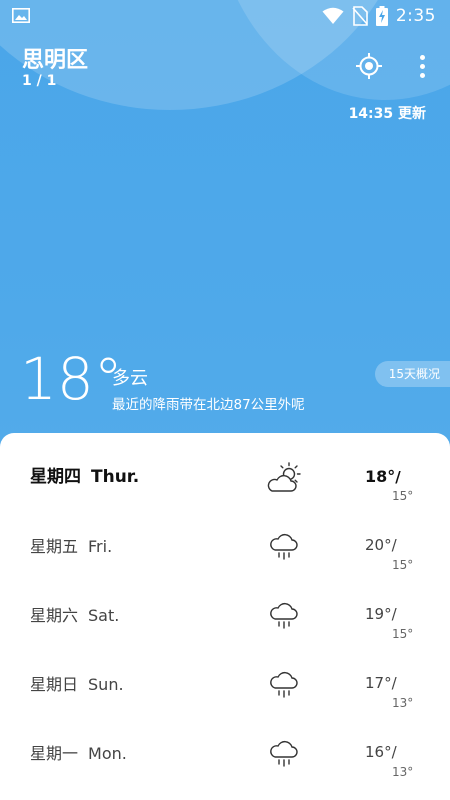  Describe the element at coordinates (333, 15) in the screenshot. I see `wifi-icon` at that location.